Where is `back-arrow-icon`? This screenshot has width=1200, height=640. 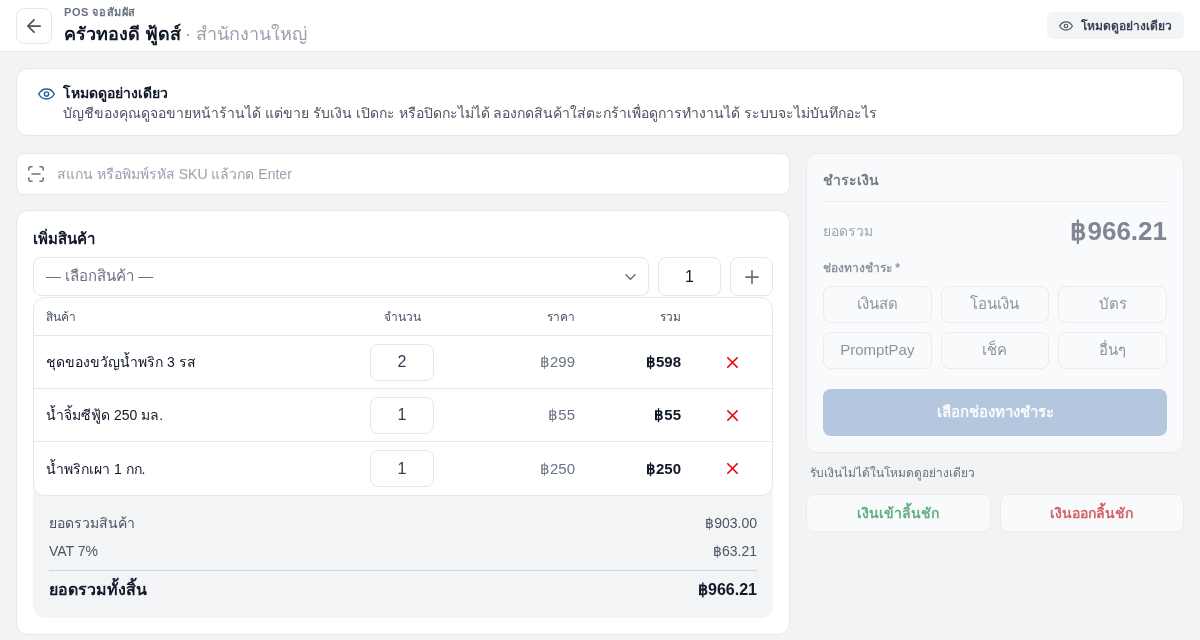
back-arrow-icon is located at coordinates (34, 25).